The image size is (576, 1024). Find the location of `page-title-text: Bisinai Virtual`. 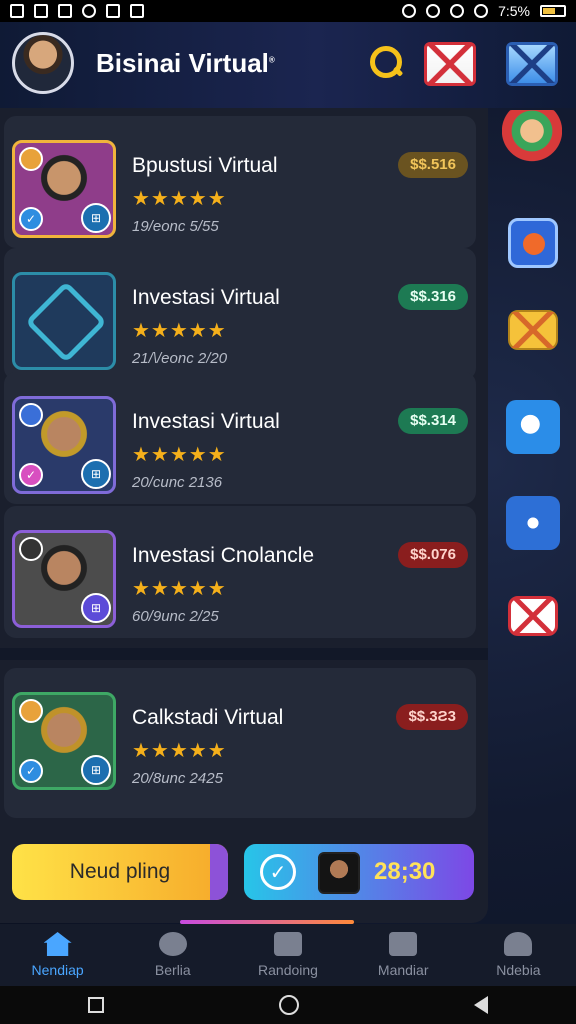

page-title-text: Bisinai Virtual is located at coordinates (182, 63).